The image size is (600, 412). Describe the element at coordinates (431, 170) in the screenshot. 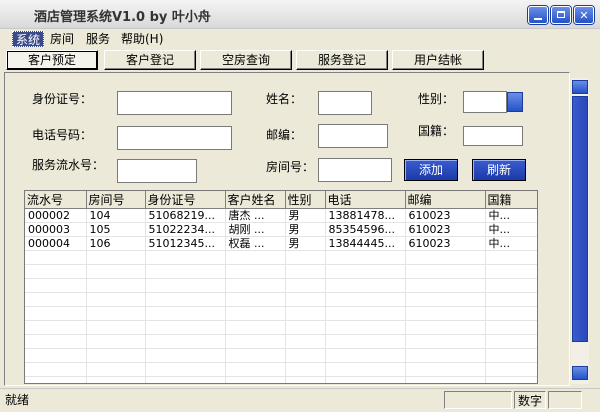

I see `add-button: 添加` at that location.